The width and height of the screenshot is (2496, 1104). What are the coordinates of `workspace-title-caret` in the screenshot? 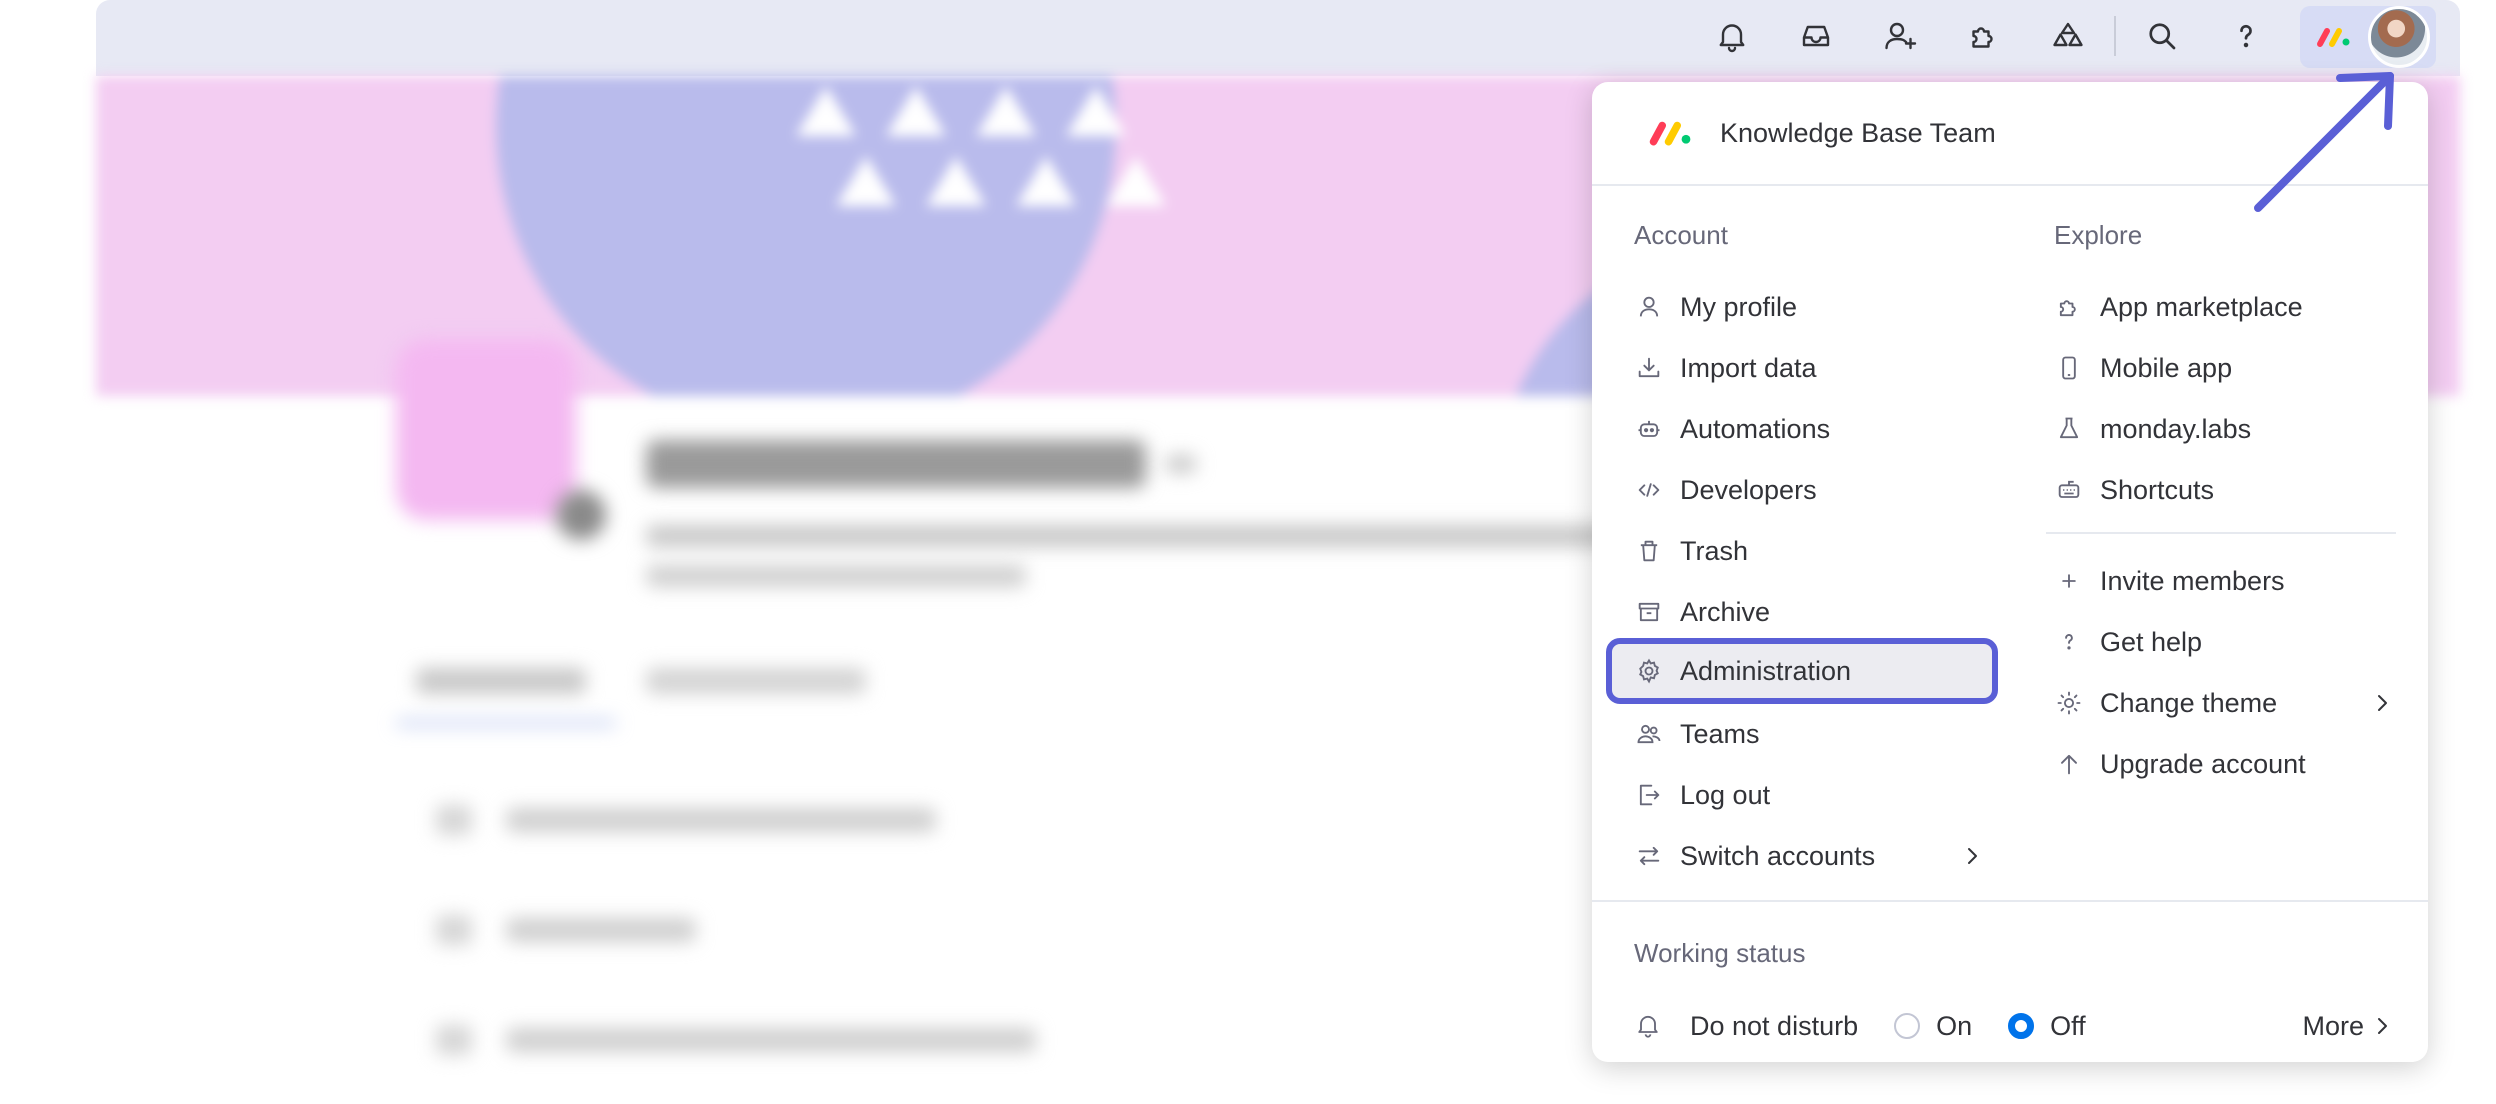 It's located at (1181, 464).